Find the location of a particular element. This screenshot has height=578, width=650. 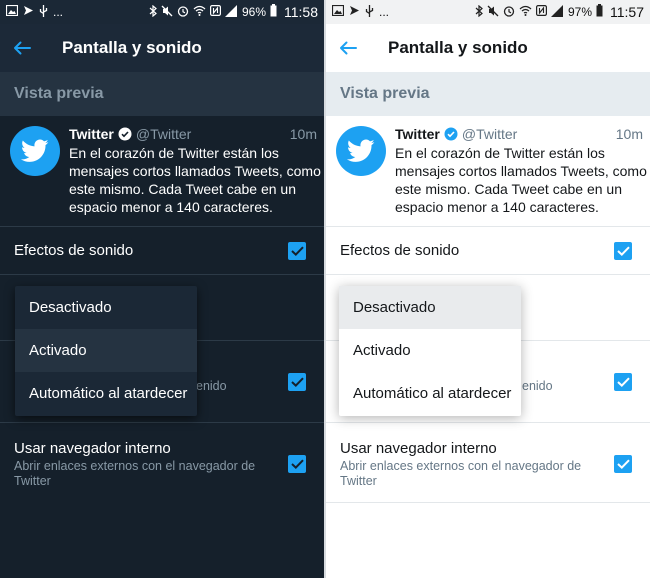

clock: 11:57 is located at coordinates (627, 12).